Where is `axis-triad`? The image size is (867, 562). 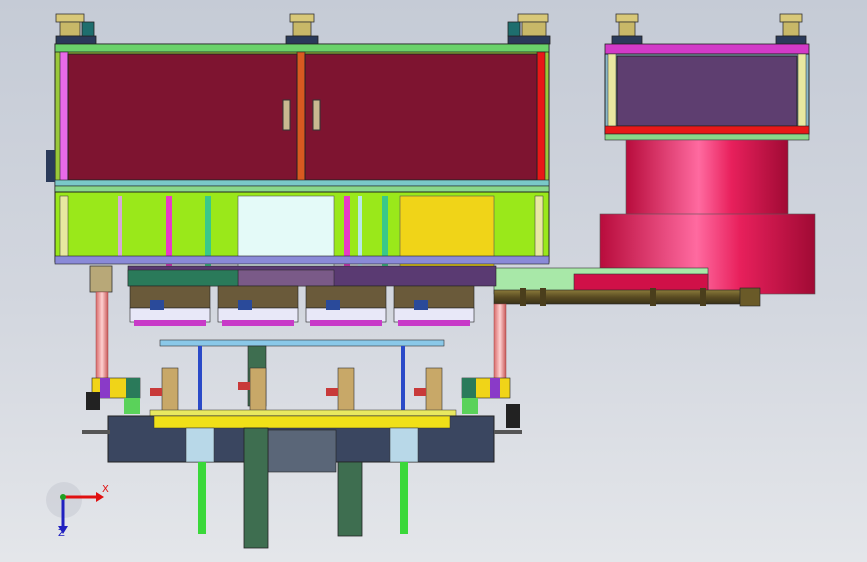 axis-triad is located at coordinates (75, 508).